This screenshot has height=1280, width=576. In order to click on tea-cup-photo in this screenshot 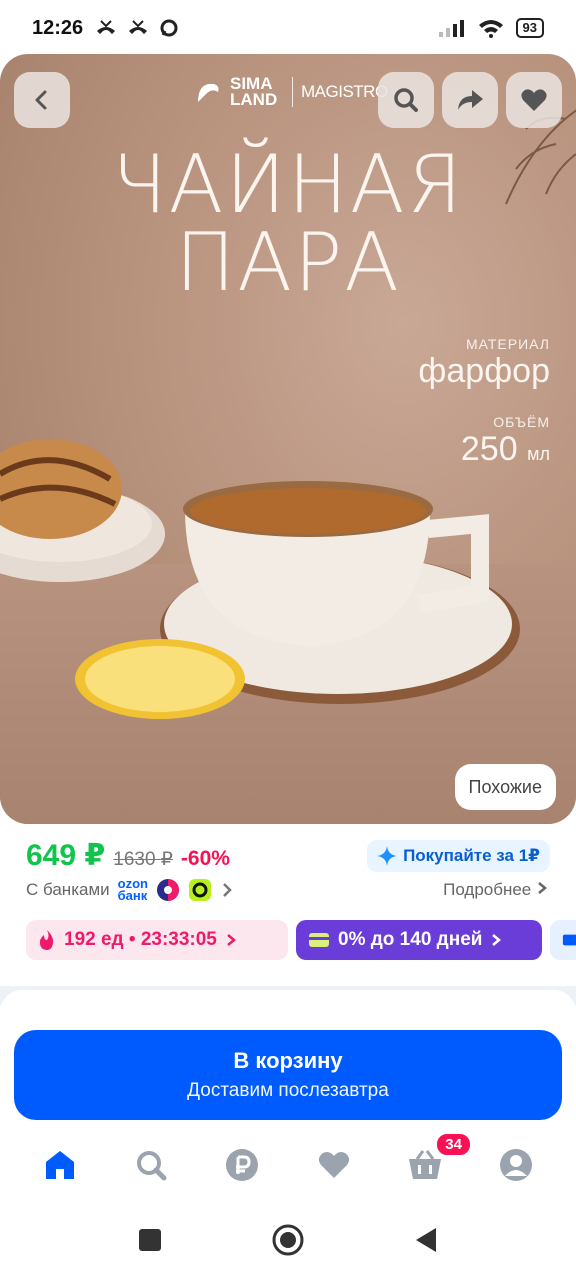, I will do `click(297, 600)`.